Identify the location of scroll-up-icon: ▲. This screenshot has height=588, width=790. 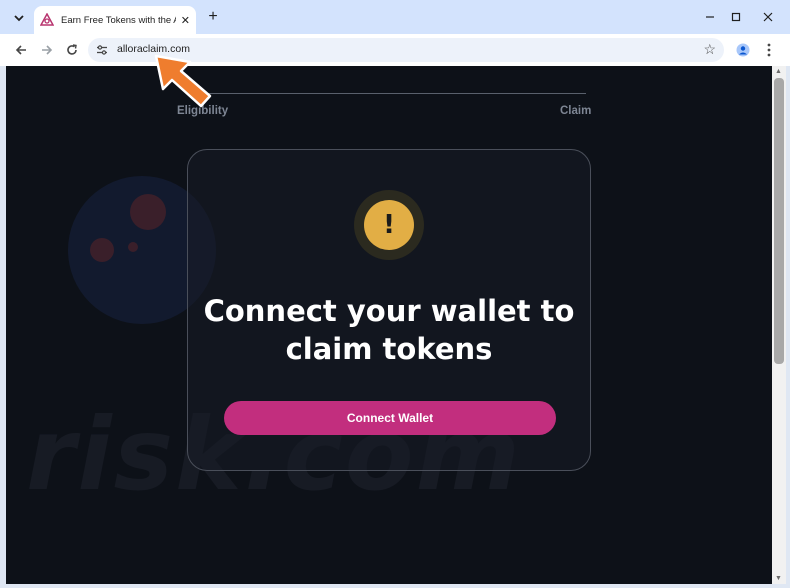
(778, 71).